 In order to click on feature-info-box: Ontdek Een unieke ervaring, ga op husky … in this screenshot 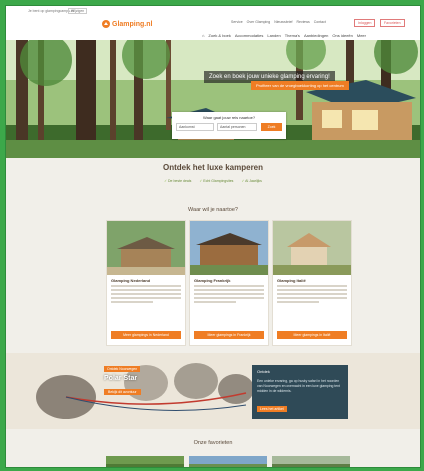, I will do `click(300, 392)`.